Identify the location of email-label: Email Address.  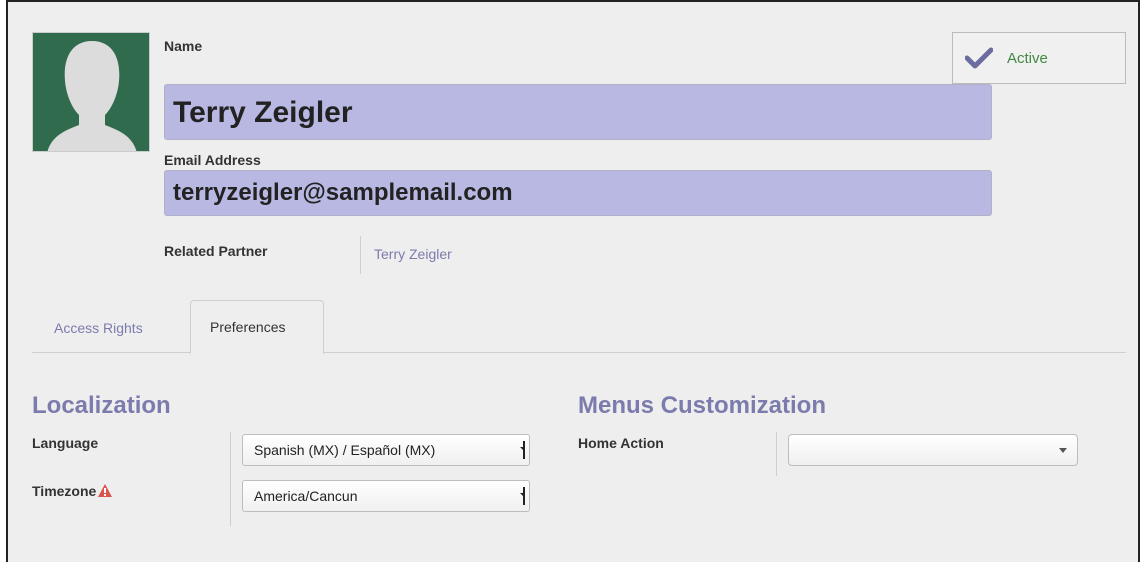
(212, 160).